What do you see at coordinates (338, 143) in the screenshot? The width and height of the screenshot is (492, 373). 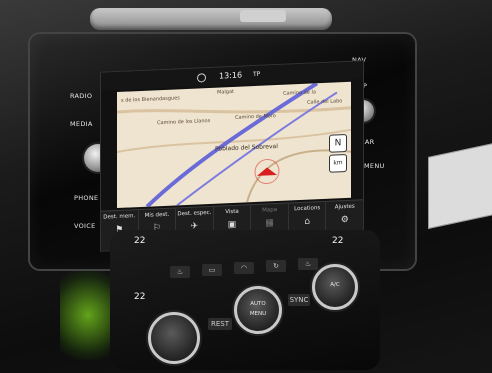 I see `compass-icon: N` at bounding box center [338, 143].